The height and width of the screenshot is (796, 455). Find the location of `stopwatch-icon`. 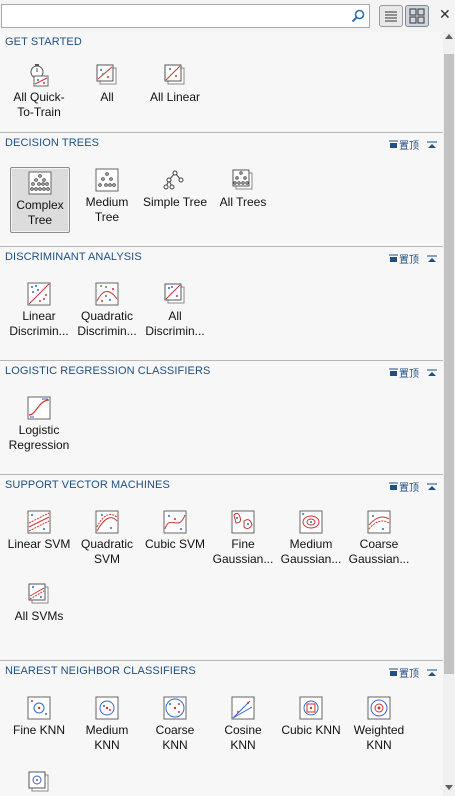

stopwatch-icon is located at coordinates (39, 75).